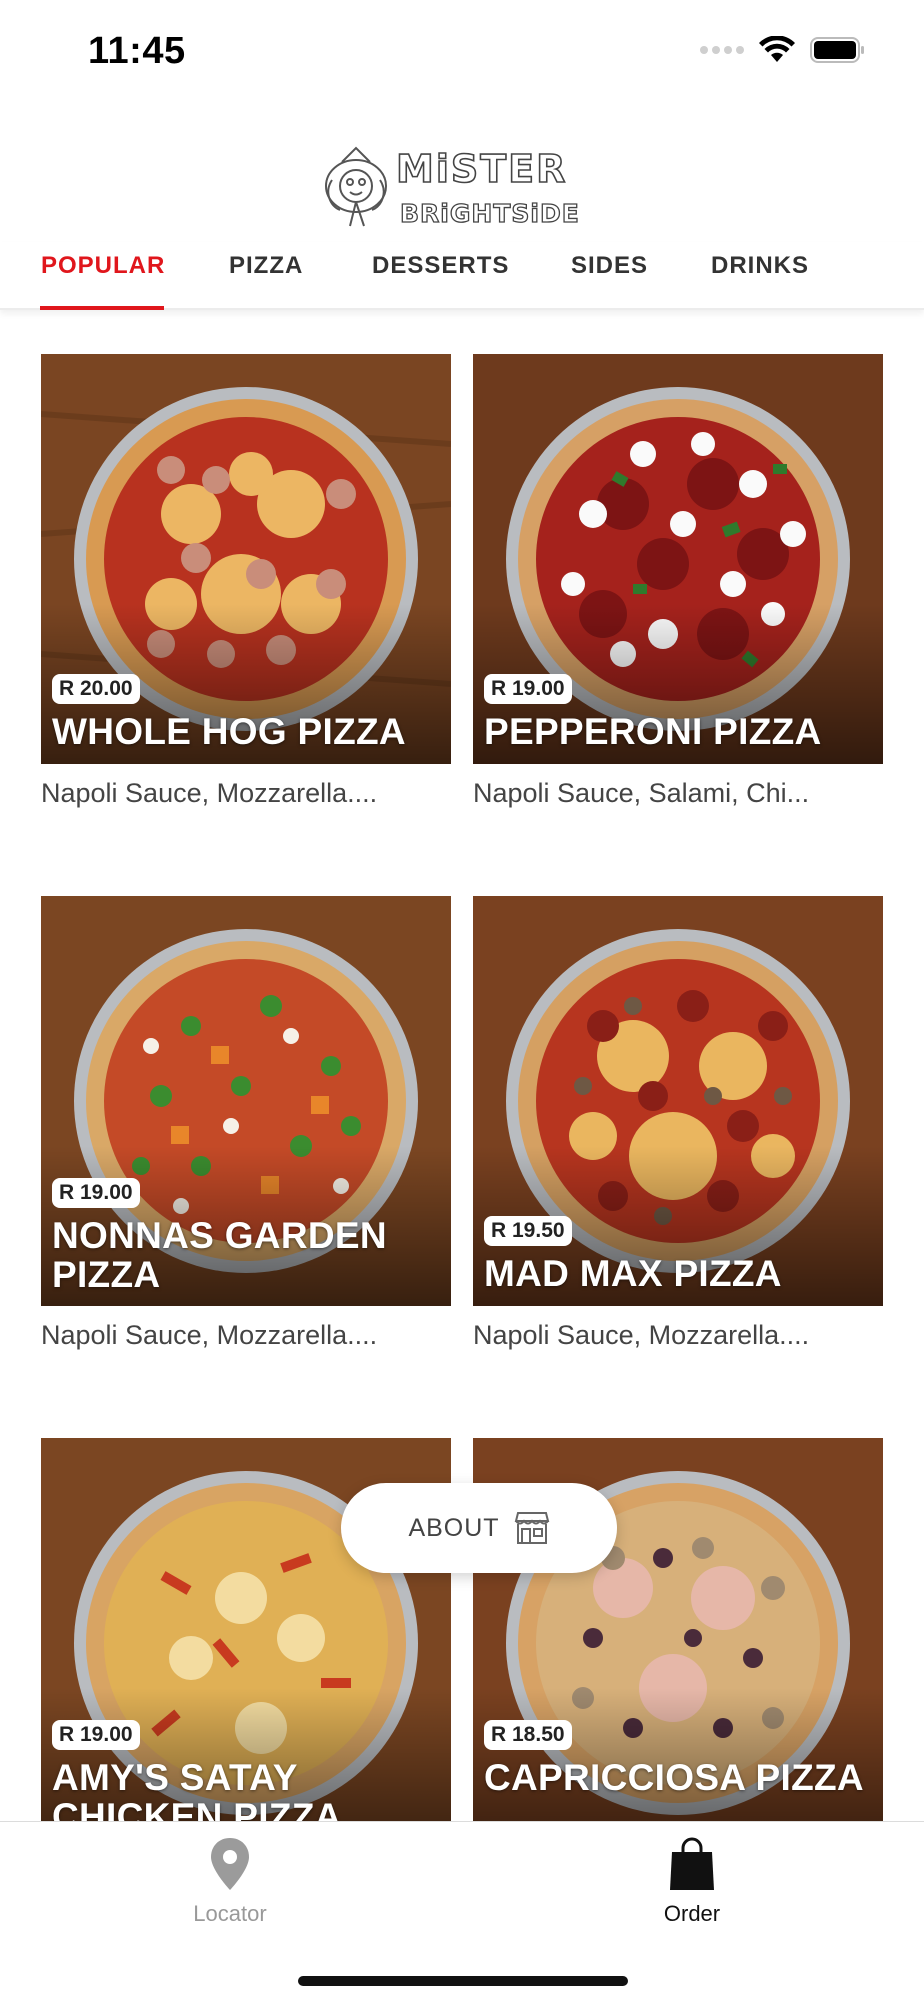 This screenshot has height=2000, width=924. I want to click on location-pin-icon, so click(230, 1864).